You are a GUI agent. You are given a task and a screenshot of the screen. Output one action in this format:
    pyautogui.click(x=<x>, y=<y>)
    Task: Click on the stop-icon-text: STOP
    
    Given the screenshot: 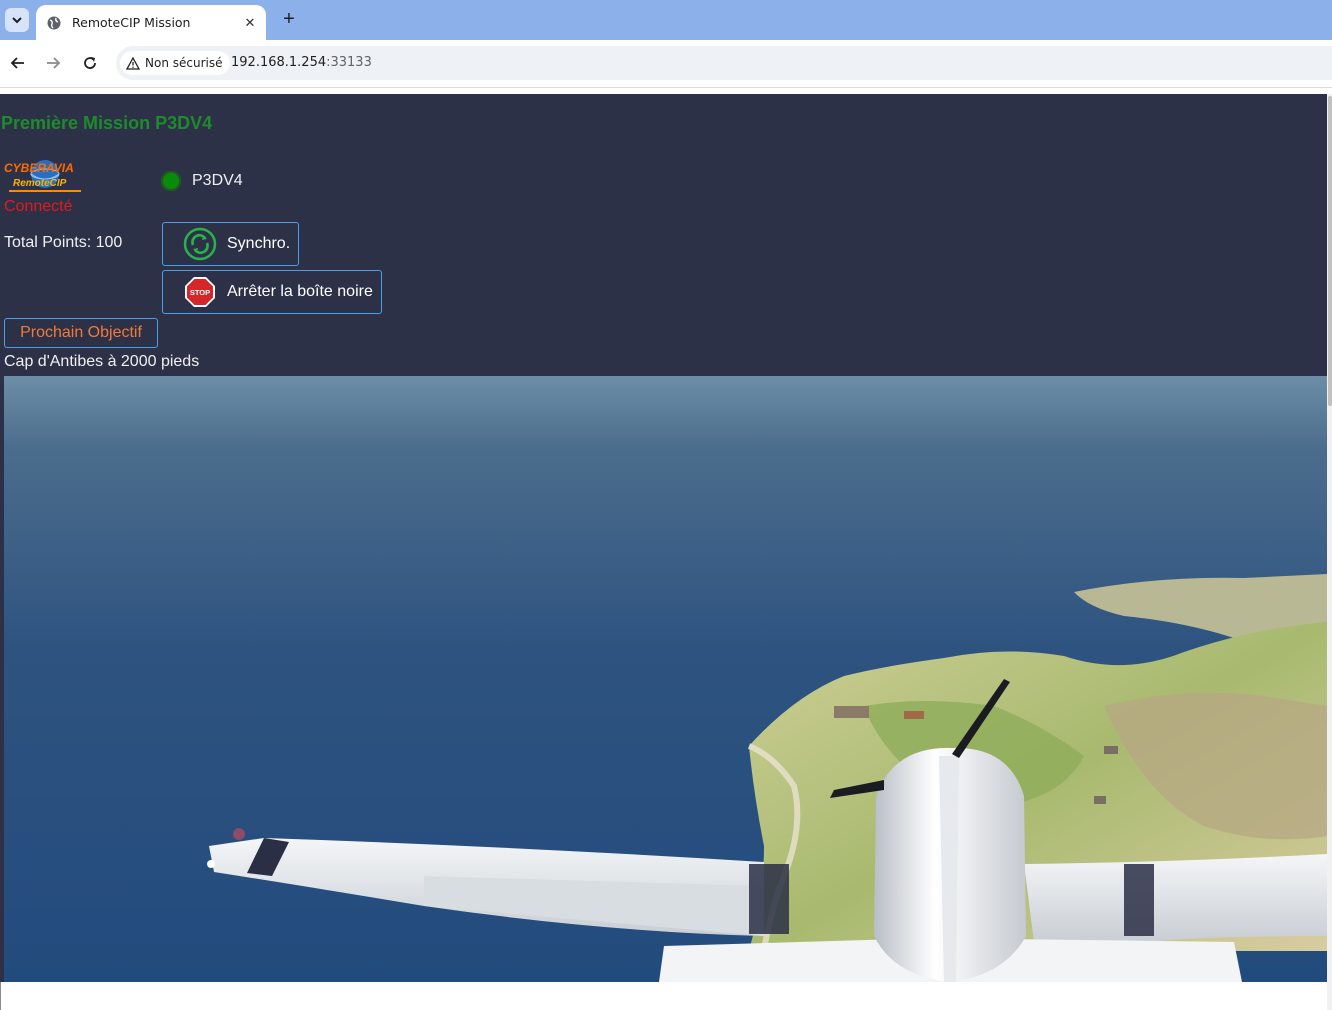 What is the action you would take?
    pyautogui.click(x=200, y=292)
    